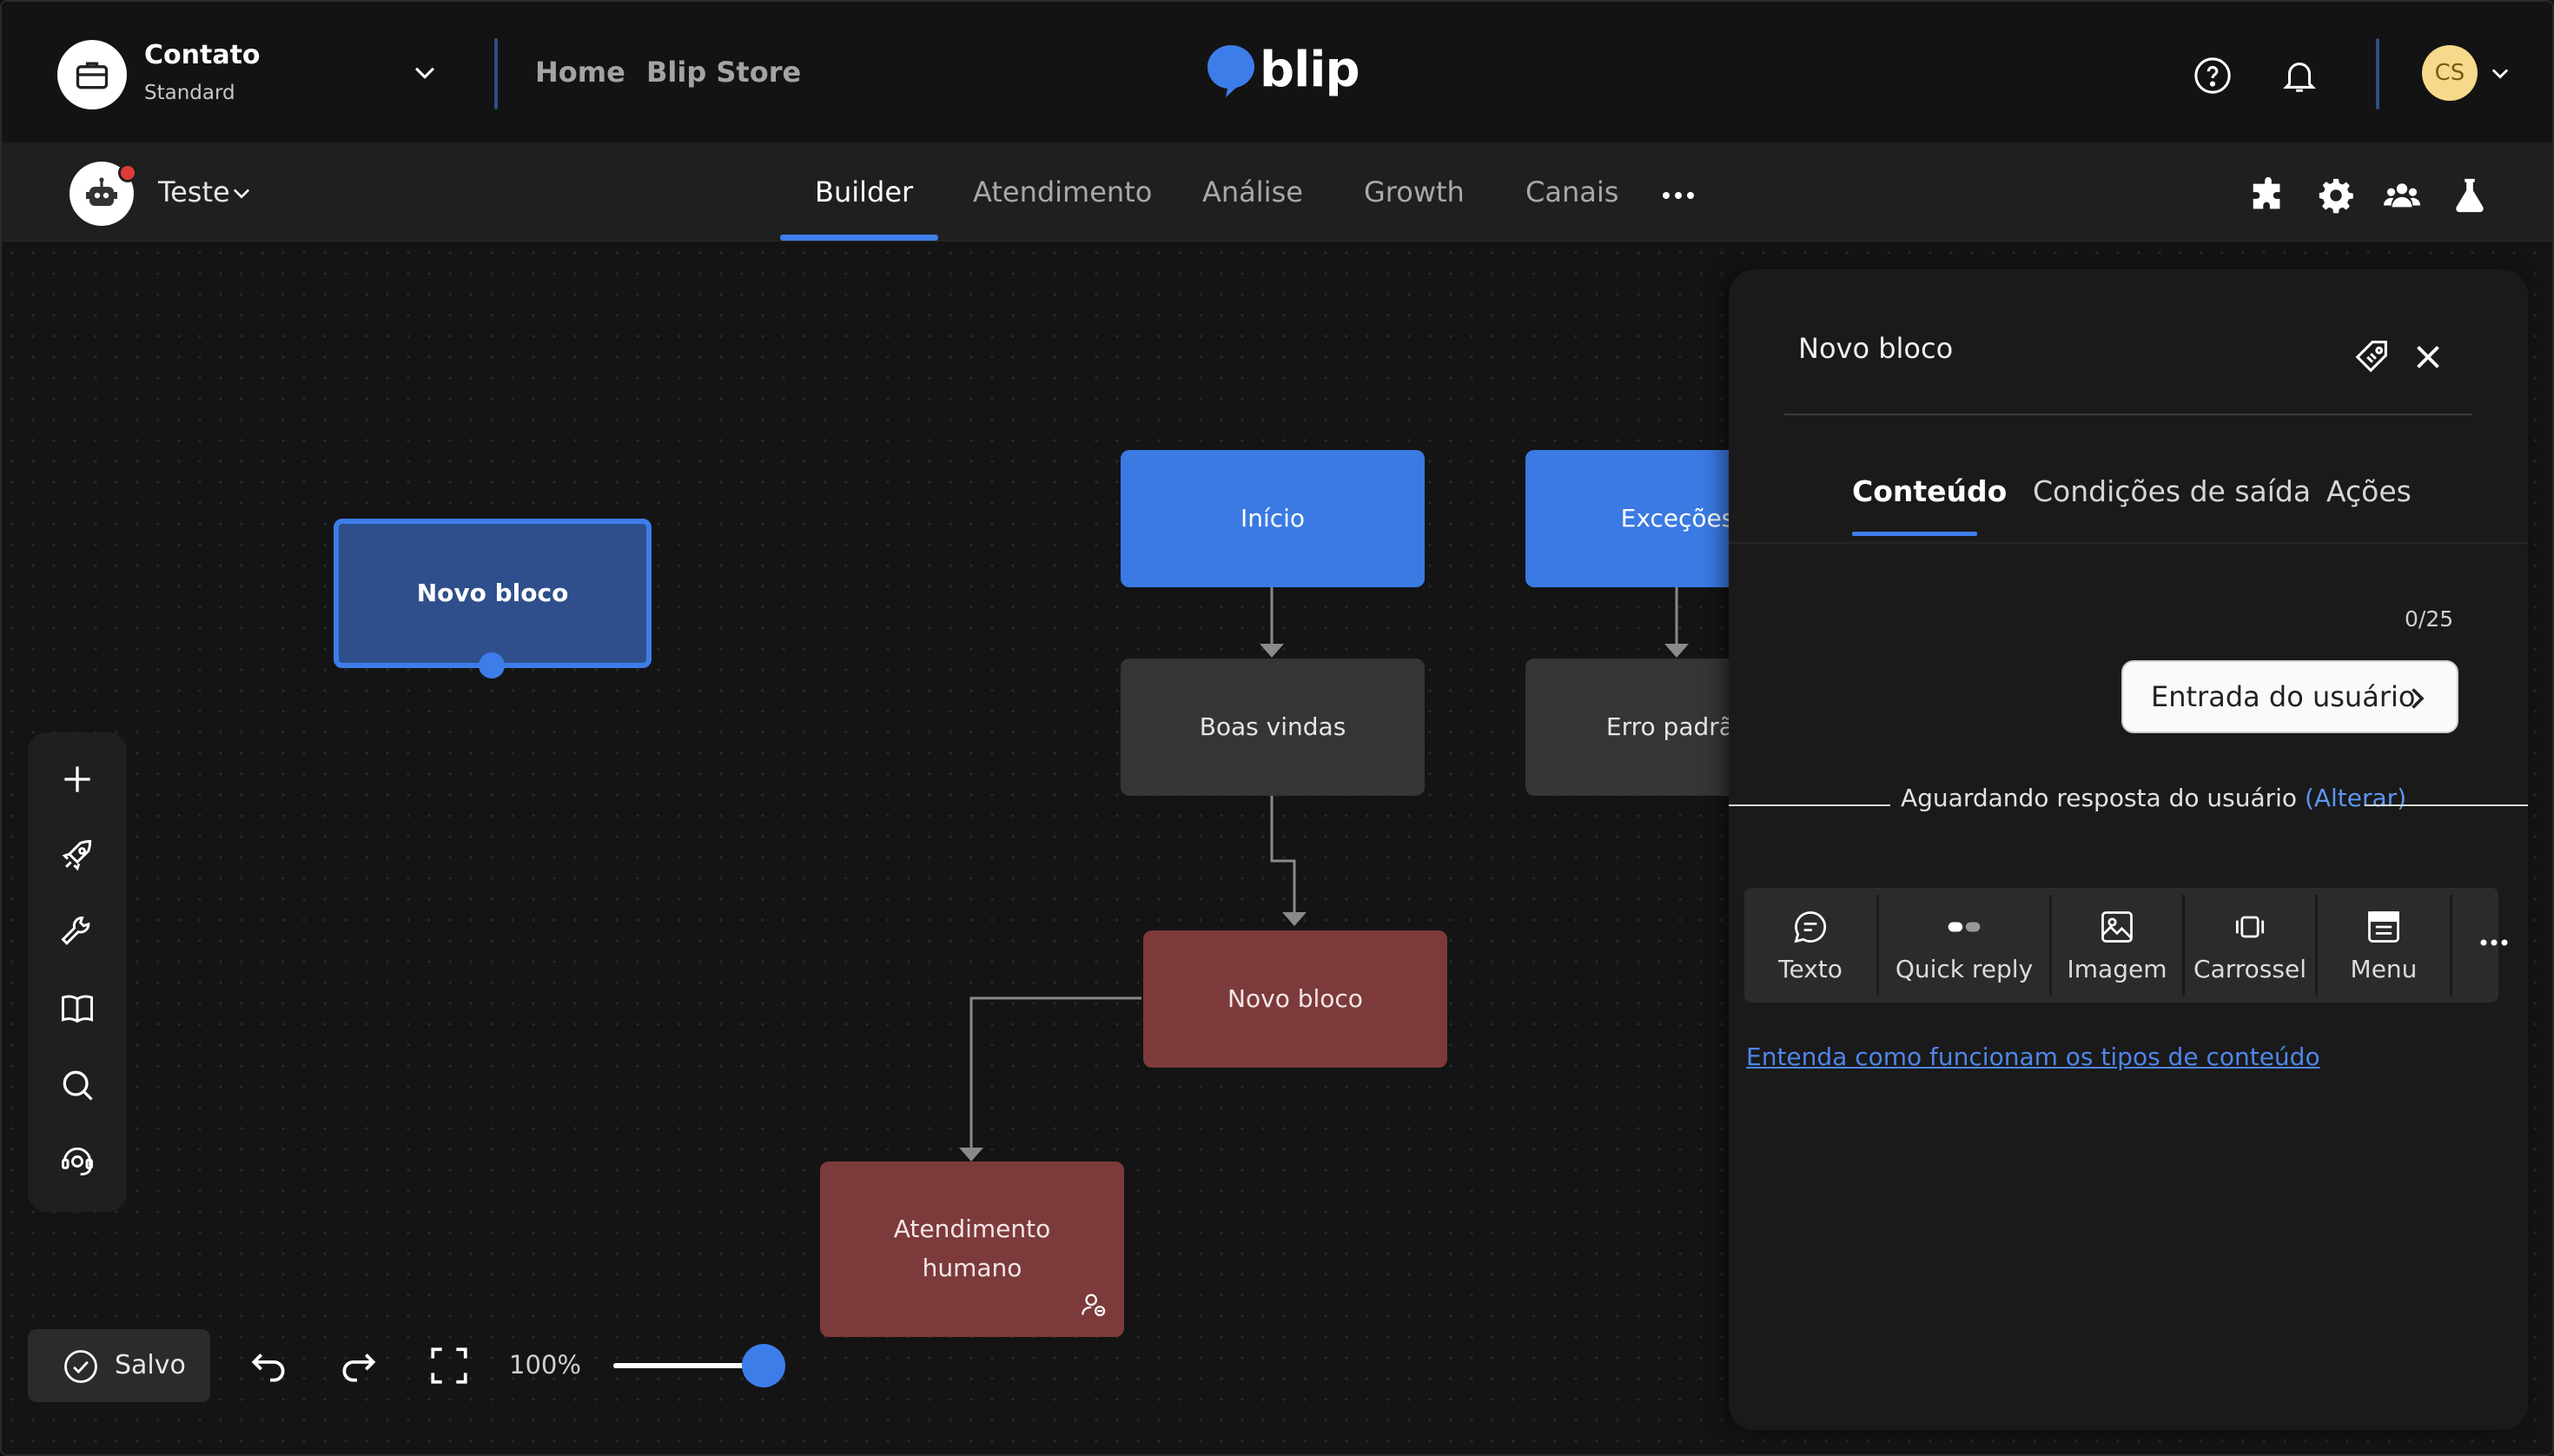 The height and width of the screenshot is (1456, 2554). Describe the element at coordinates (81, 1366) in the screenshot. I see `check-circle-icon` at that location.